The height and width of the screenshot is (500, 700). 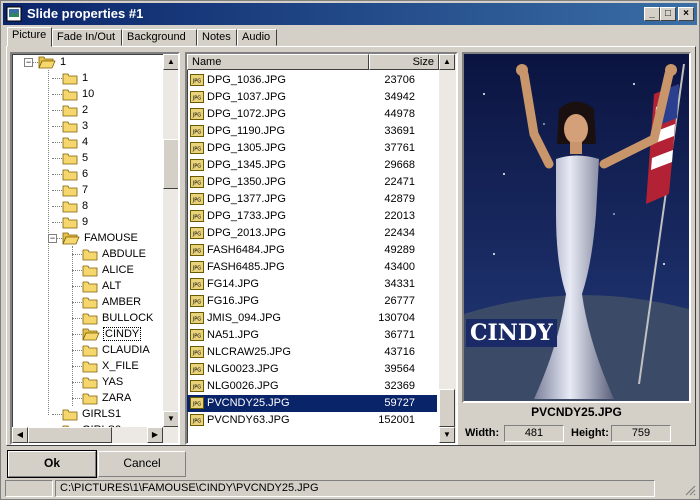 What do you see at coordinates (233, 301) in the screenshot?
I see `file-name: FG16.JPG` at bounding box center [233, 301].